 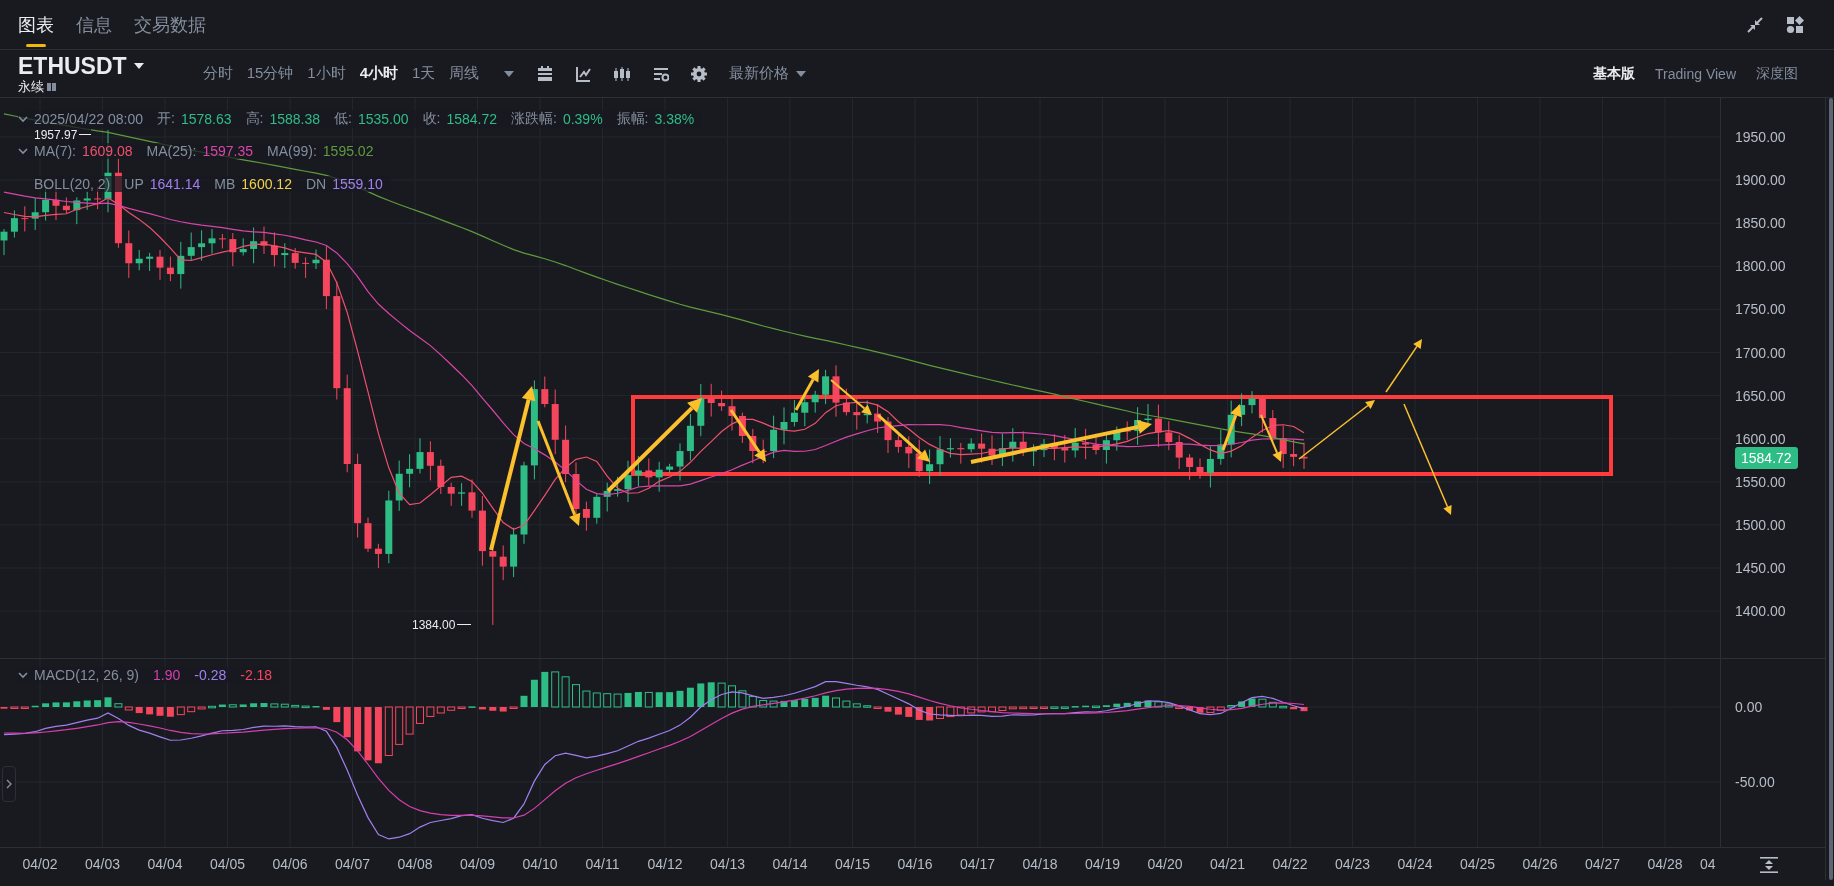 What do you see at coordinates (1760, 223) in the screenshot?
I see `price-axis-label: 1850.00` at bounding box center [1760, 223].